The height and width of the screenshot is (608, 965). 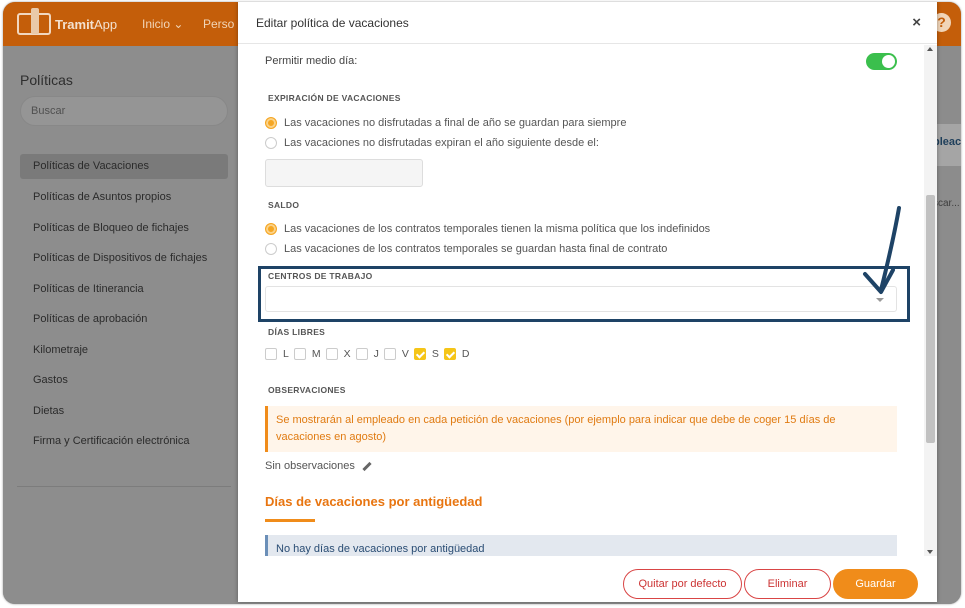 I want to click on modal-scrollbar, so click(x=930, y=300).